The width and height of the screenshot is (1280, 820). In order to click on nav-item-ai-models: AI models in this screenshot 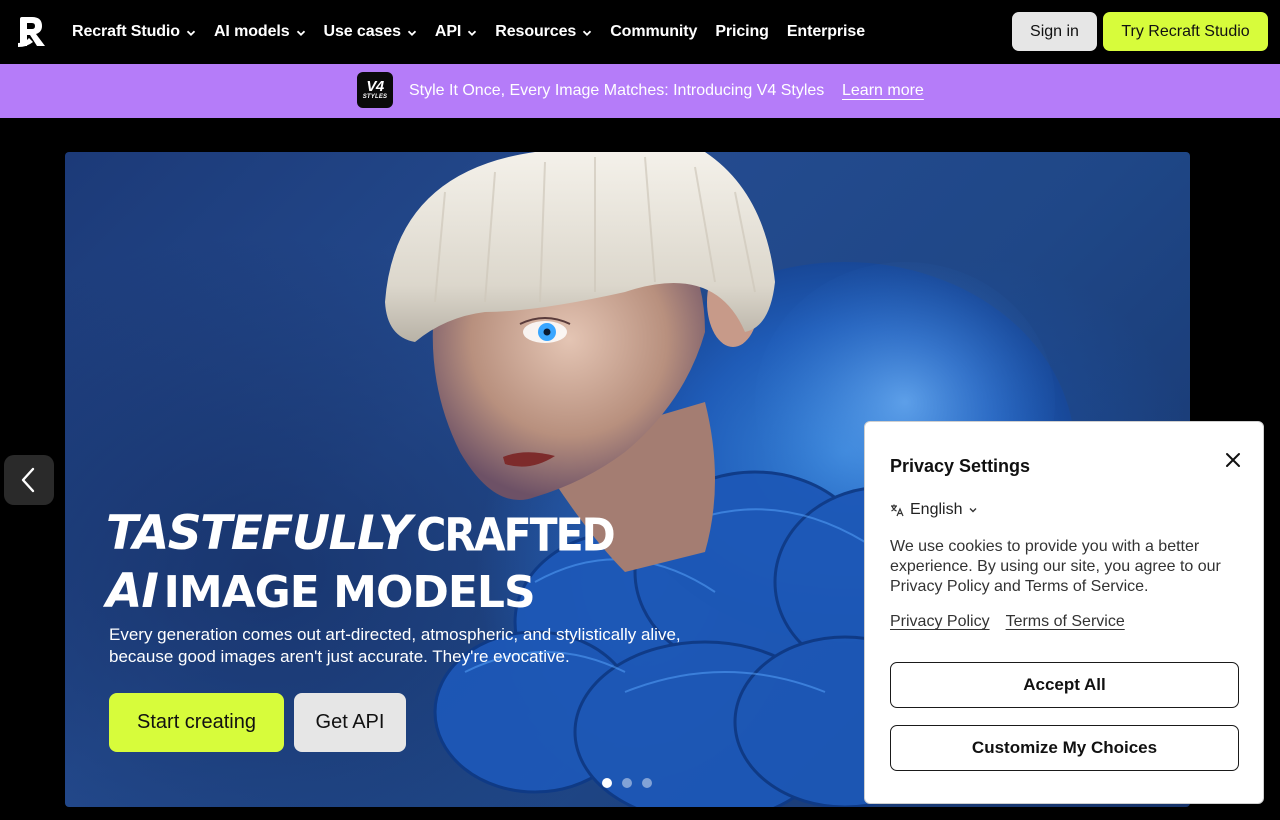, I will do `click(260, 32)`.